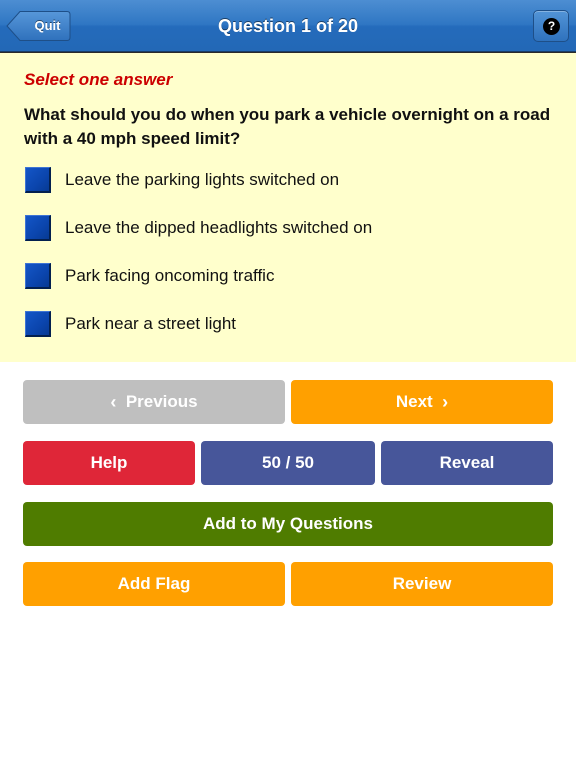 The image size is (576, 768). What do you see at coordinates (288, 524) in the screenshot?
I see `add-to-my-questions-button: Add to My Questions` at bounding box center [288, 524].